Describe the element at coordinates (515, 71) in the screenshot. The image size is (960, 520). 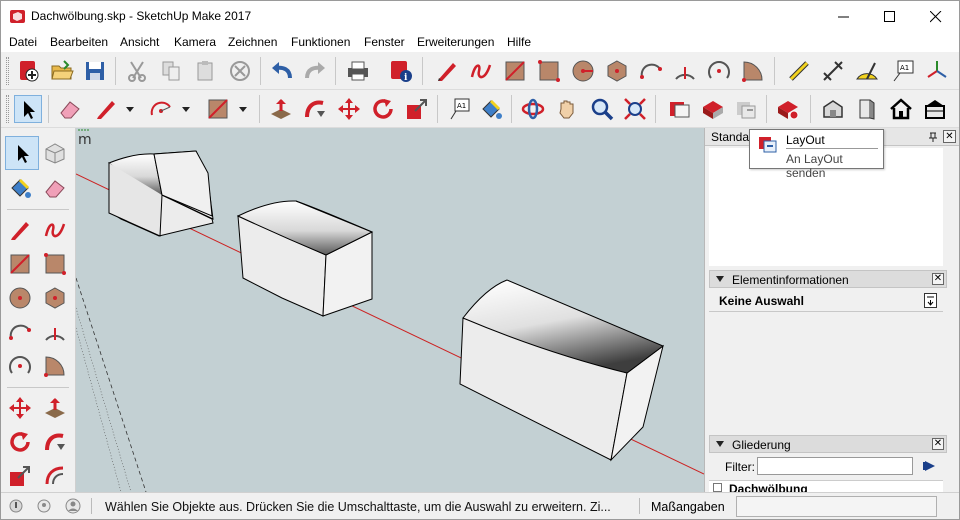
I see `rectangle-button` at that location.